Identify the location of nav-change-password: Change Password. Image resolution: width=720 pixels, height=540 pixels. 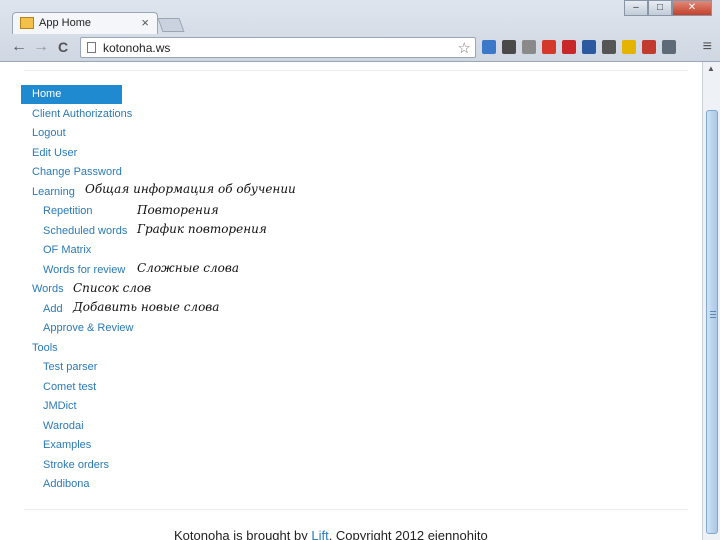
(77, 172).